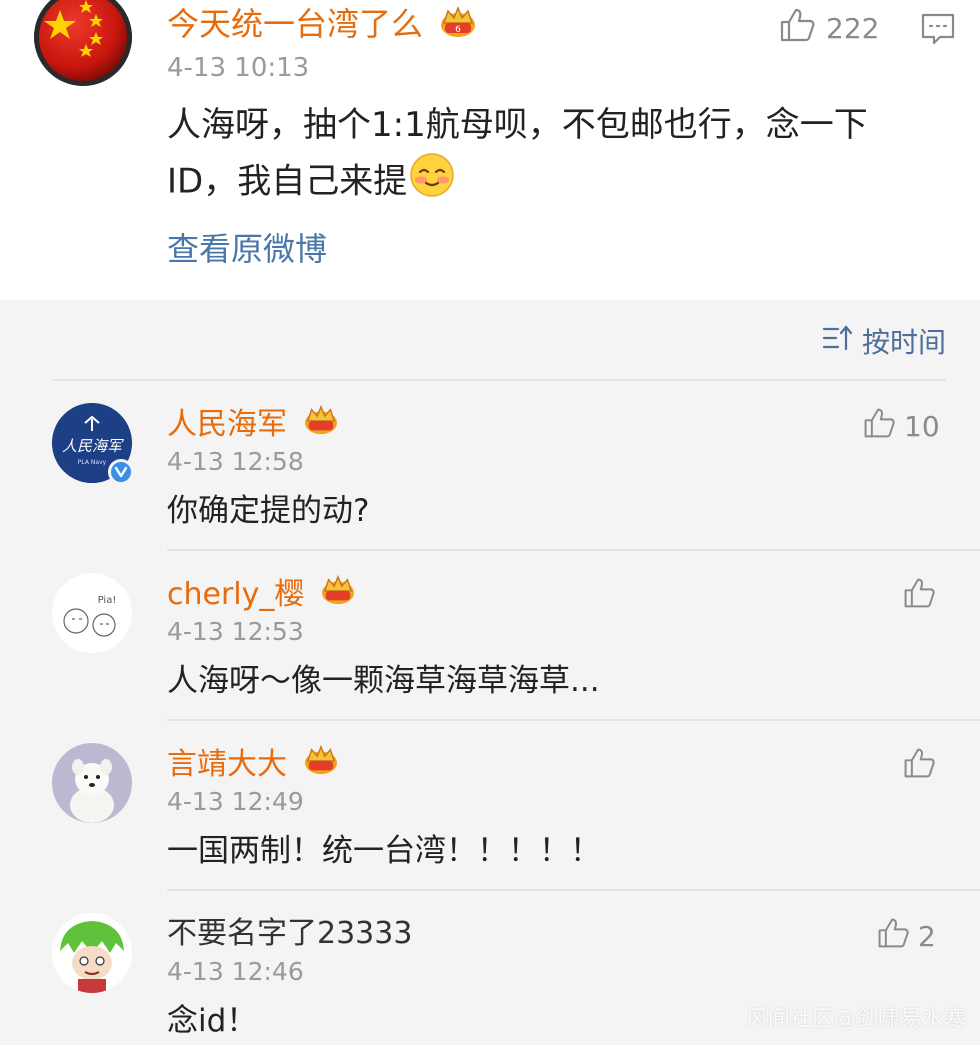  Describe the element at coordinates (838, 341) in the screenshot. I see `sort-icon` at that location.